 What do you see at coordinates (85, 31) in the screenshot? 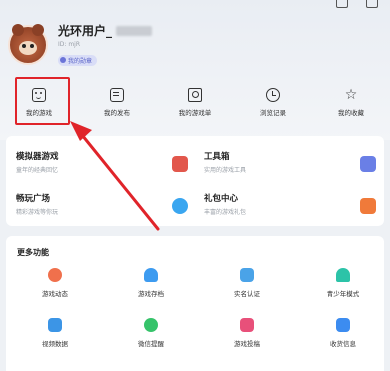
I see `username: 光环用户_` at bounding box center [85, 31].